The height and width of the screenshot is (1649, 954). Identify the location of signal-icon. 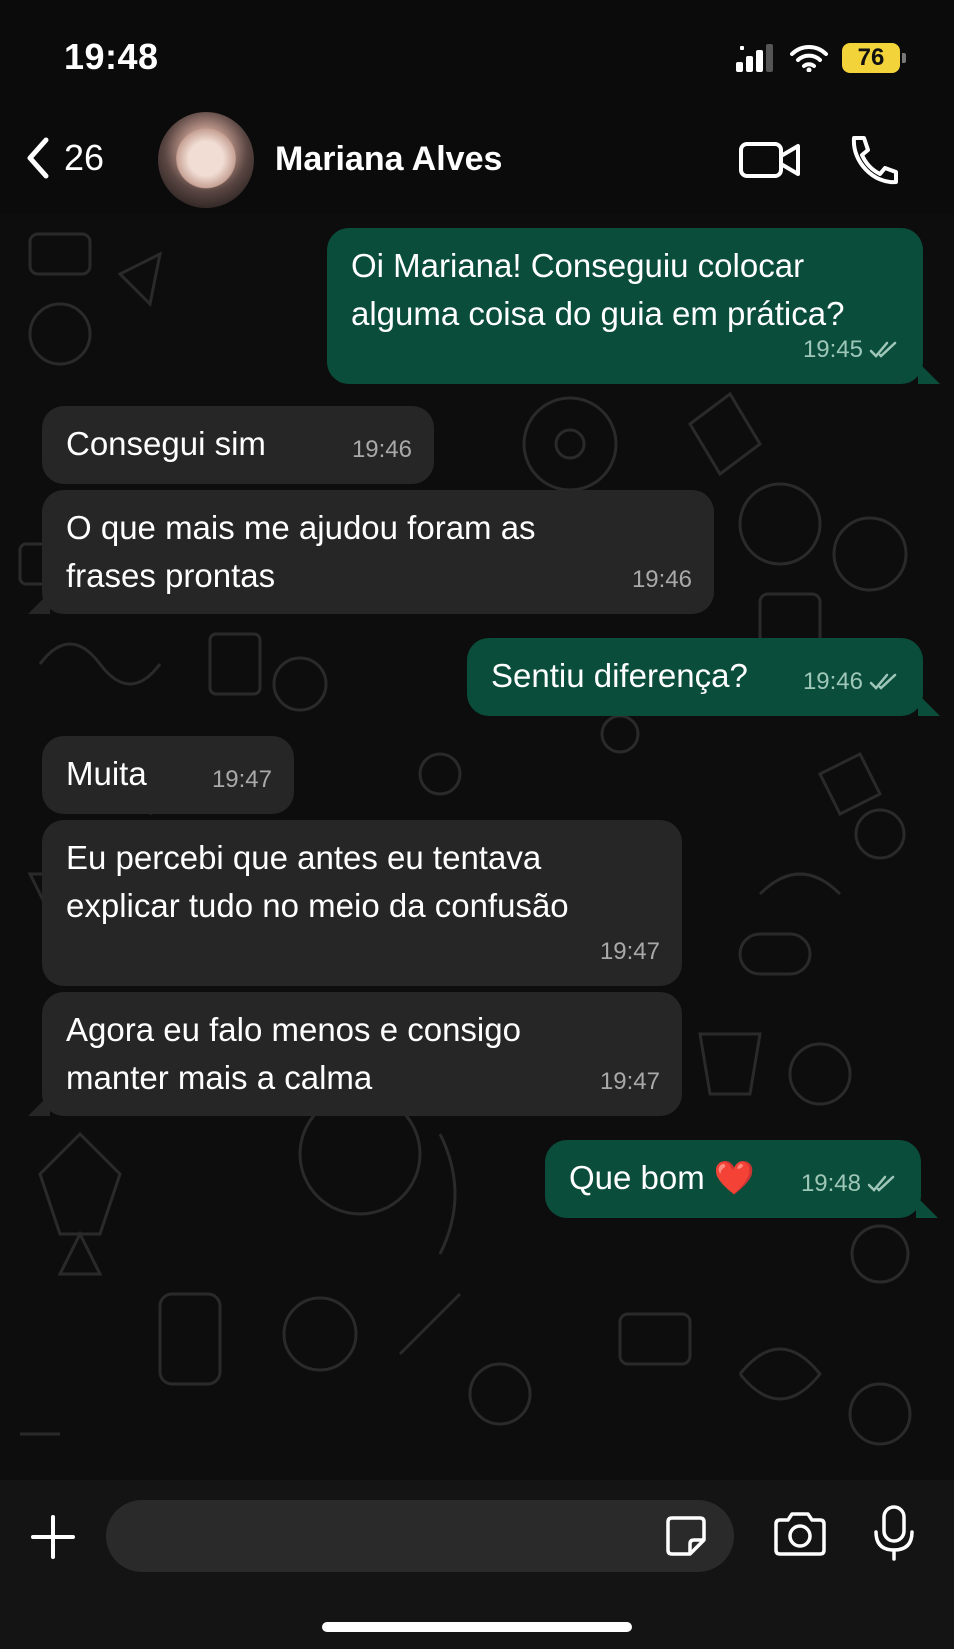
(754, 58).